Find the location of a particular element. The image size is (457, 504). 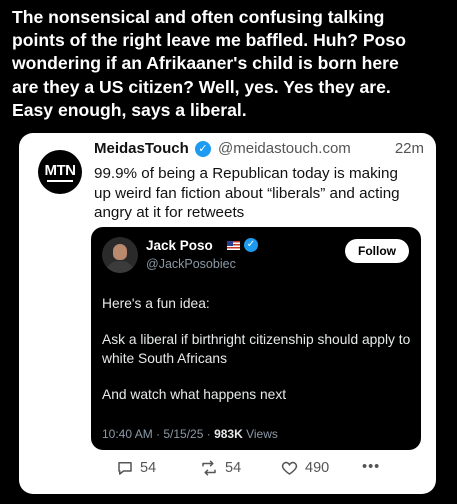

views-count: 983K is located at coordinates (228, 434).